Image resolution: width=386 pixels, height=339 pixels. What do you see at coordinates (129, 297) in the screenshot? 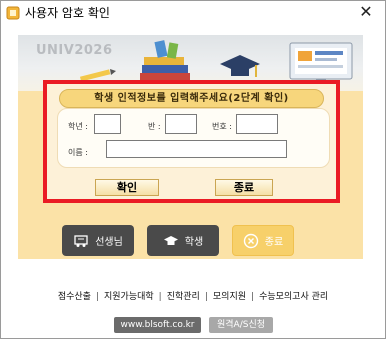
I see `menu-item-universities: 지원가능대학` at bounding box center [129, 297].